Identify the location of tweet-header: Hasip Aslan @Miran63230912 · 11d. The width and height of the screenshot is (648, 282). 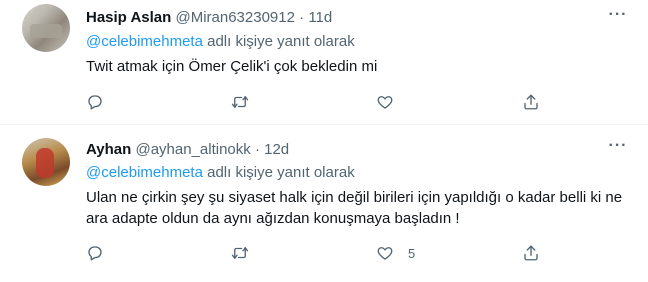
(209, 18).